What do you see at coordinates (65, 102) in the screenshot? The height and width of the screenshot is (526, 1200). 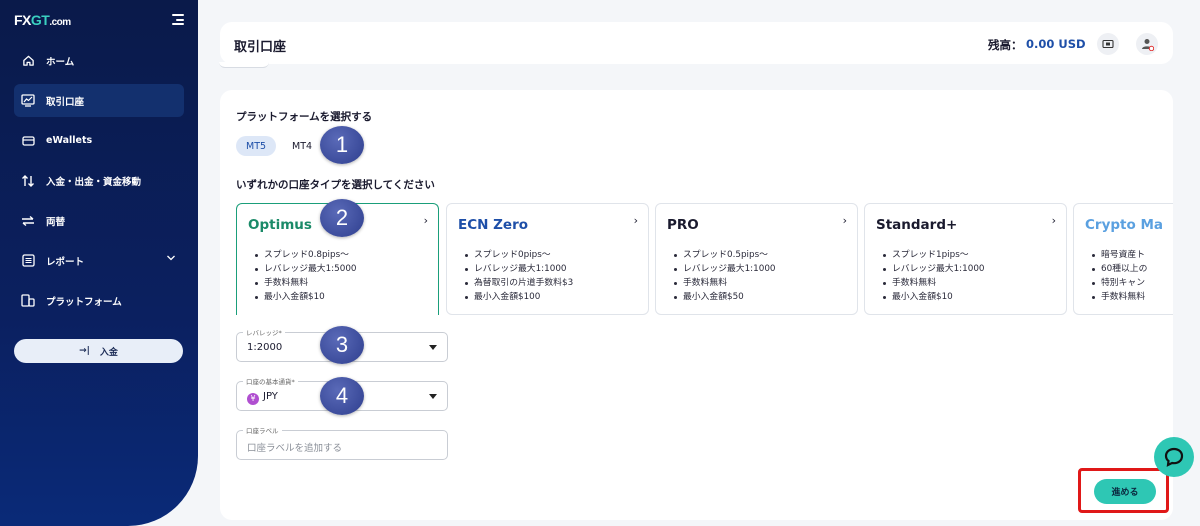 I see `sidebar-item-label: 取引口座` at bounding box center [65, 102].